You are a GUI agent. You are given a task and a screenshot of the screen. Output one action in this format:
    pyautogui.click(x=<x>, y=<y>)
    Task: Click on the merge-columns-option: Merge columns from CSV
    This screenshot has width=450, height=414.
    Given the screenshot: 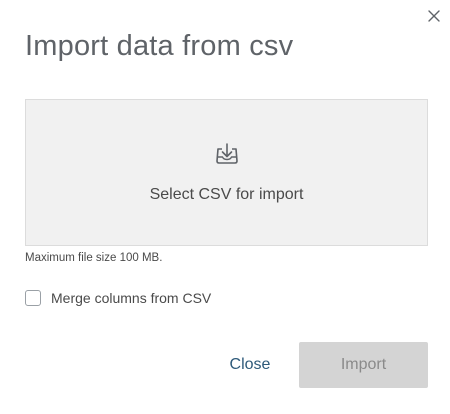 What is the action you would take?
    pyautogui.click(x=118, y=298)
    